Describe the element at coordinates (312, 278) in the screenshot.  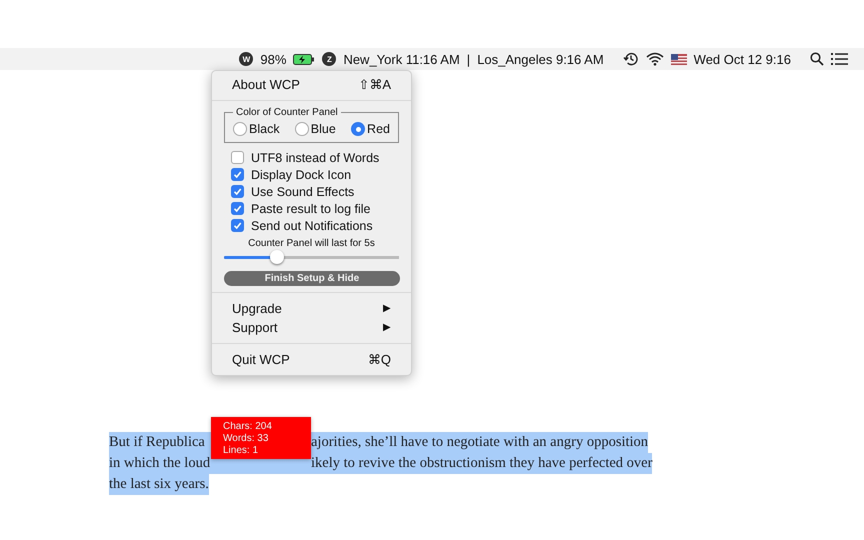
I see `finish-button: Finish Setup & Hide` at that location.